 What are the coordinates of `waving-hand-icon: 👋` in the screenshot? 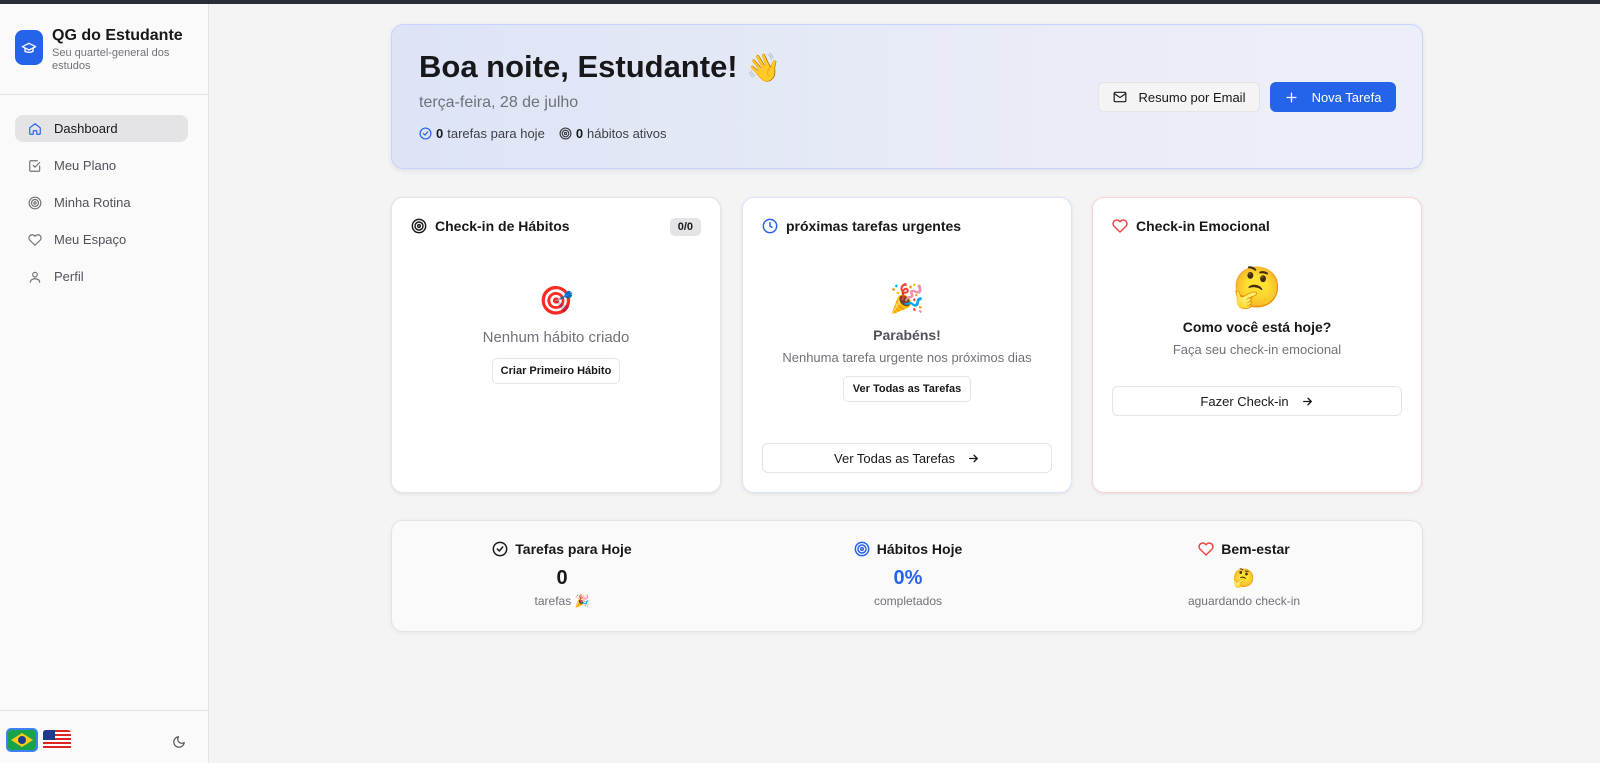 It's located at (764, 67).